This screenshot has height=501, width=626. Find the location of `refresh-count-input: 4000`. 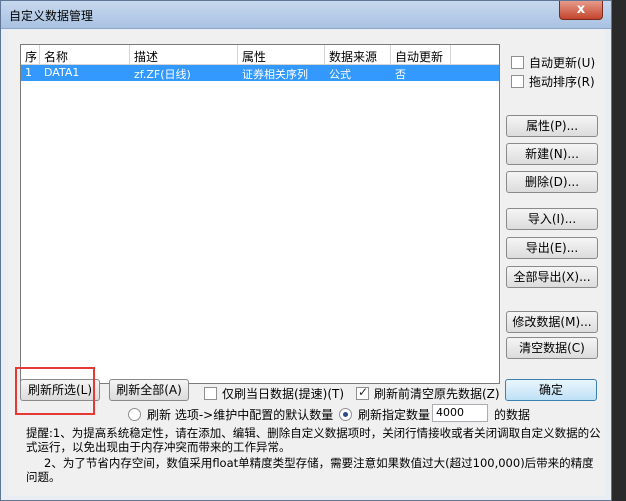

refresh-count-input: 4000 is located at coordinates (460, 413).